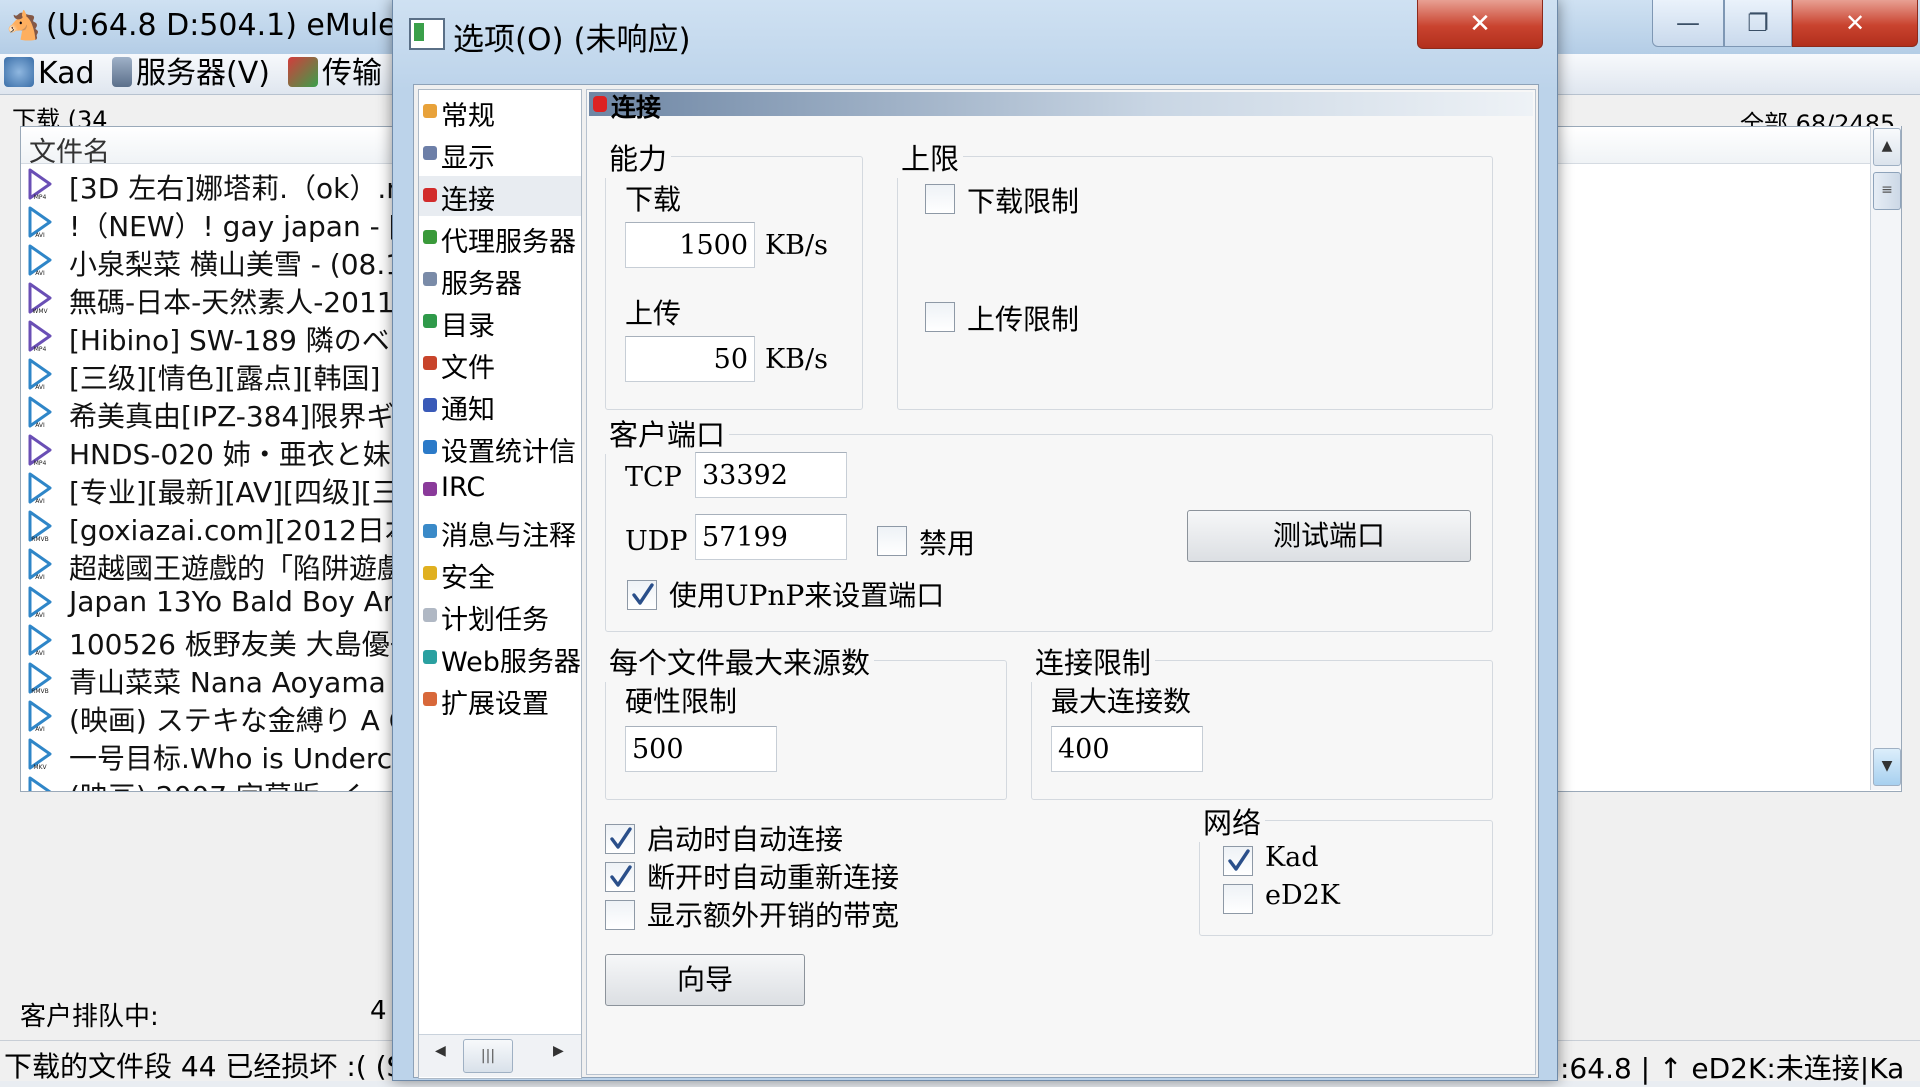 This screenshot has height=1087, width=1920. What do you see at coordinates (500, 490) in the screenshot?
I see `nav-item: IRC` at bounding box center [500, 490].